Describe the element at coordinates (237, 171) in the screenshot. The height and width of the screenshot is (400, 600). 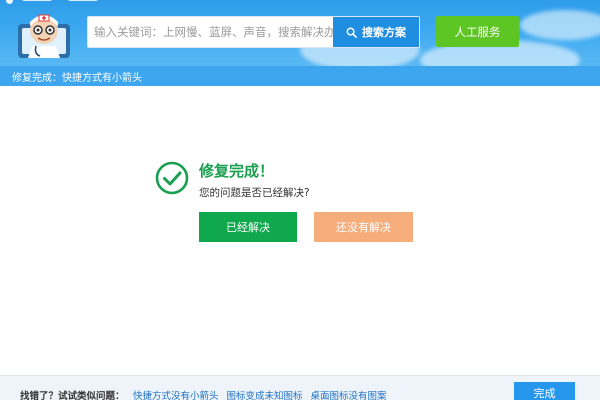
I see `result-title: 修复完成！` at that location.